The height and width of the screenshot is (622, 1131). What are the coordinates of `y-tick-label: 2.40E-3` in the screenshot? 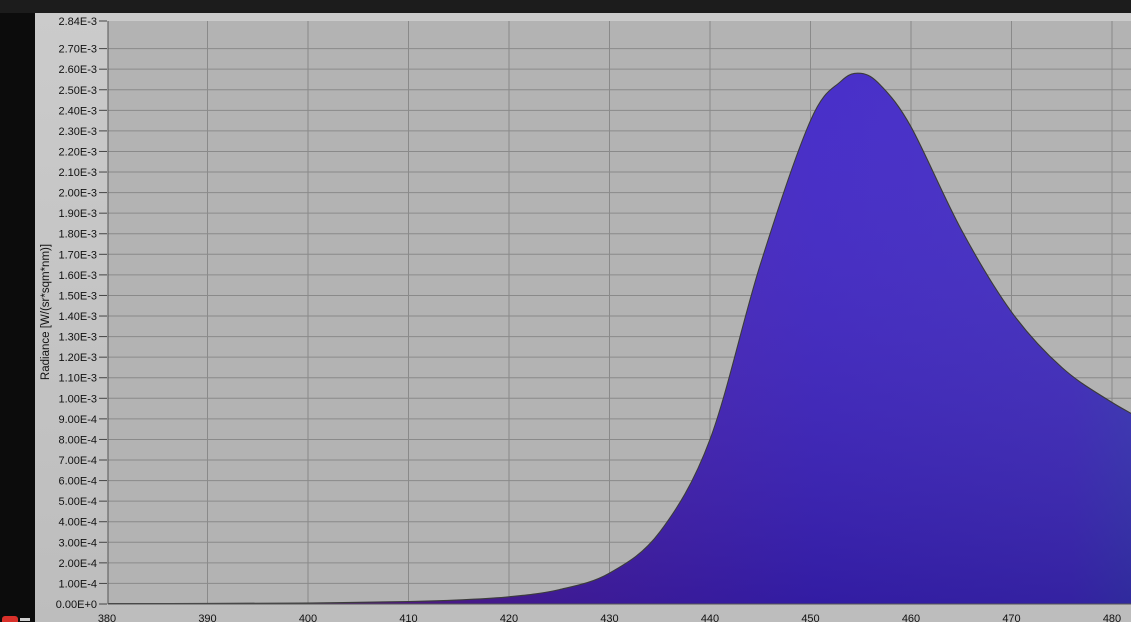 It's located at (77, 111).